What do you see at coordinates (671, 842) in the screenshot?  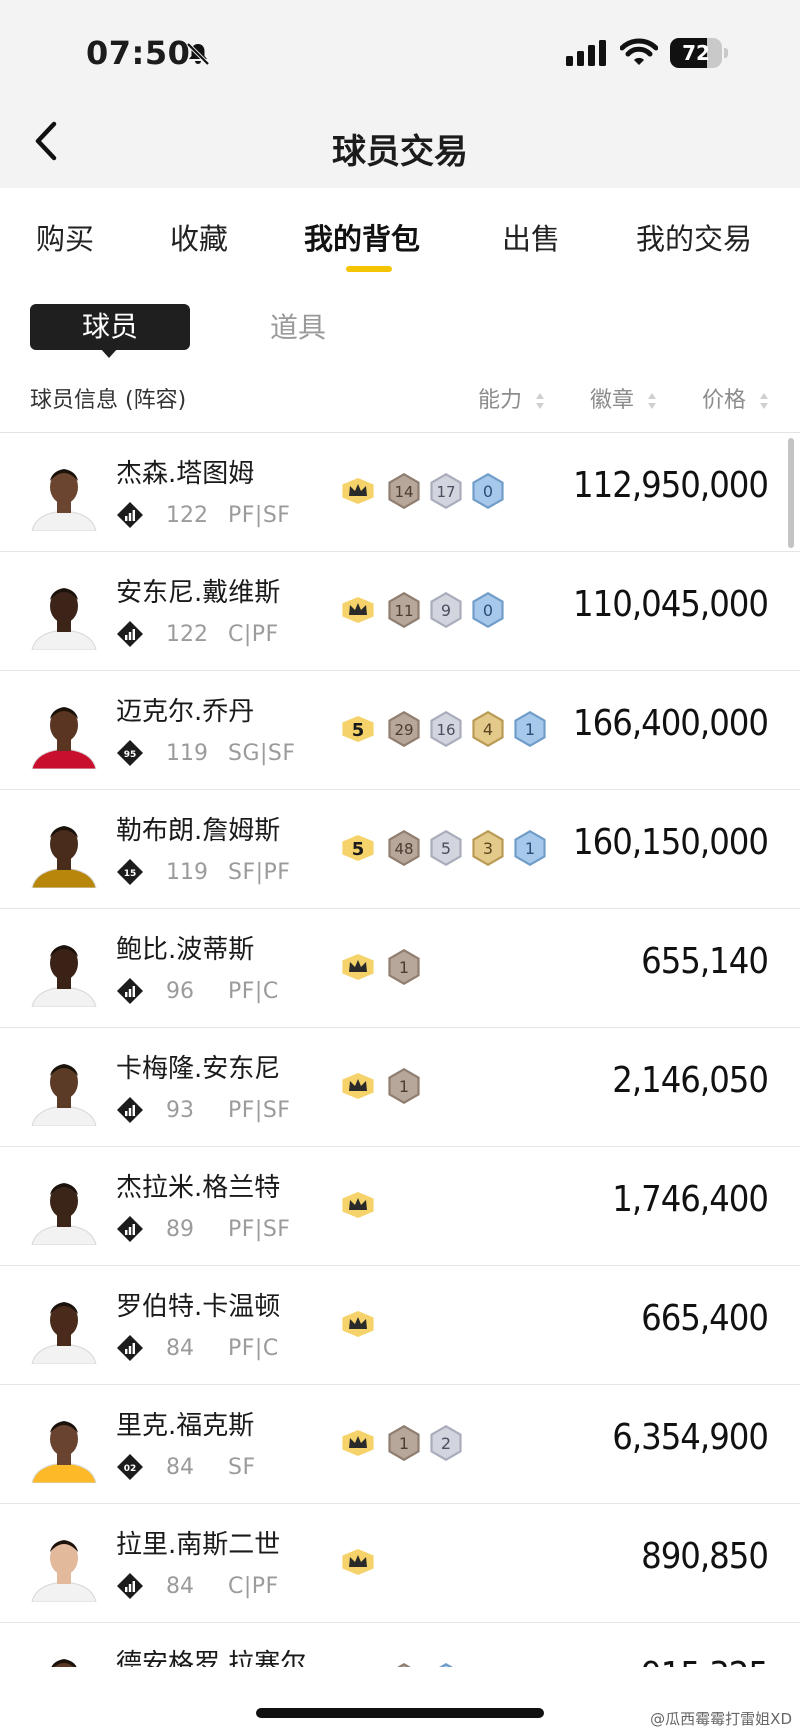 I see `player-price: 160,150,000` at bounding box center [671, 842].